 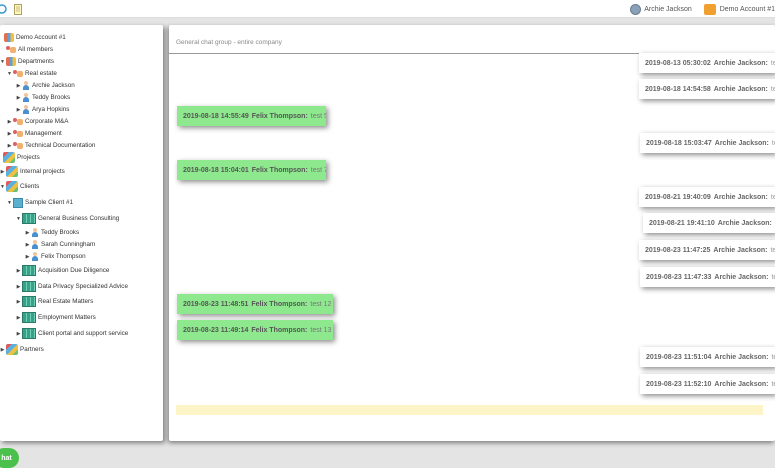 I want to click on tree-node: ▶ Arya Hopkins, so click(x=42, y=109).